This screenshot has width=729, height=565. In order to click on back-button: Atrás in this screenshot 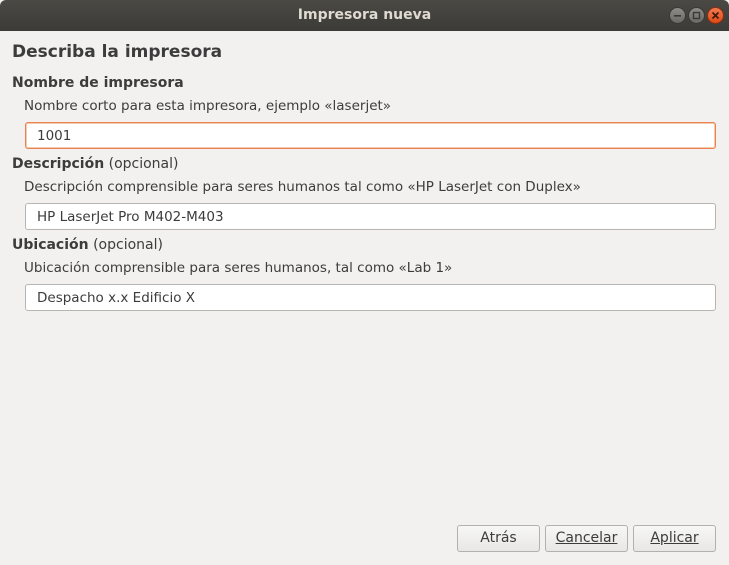, I will do `click(498, 538)`.